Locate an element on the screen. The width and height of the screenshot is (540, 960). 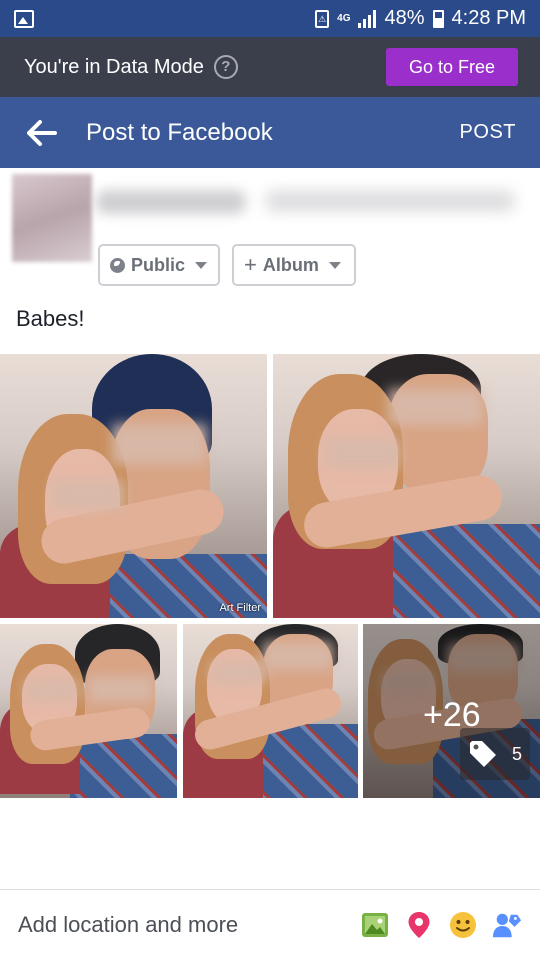
signal-icon is located at coordinates (367, 18).